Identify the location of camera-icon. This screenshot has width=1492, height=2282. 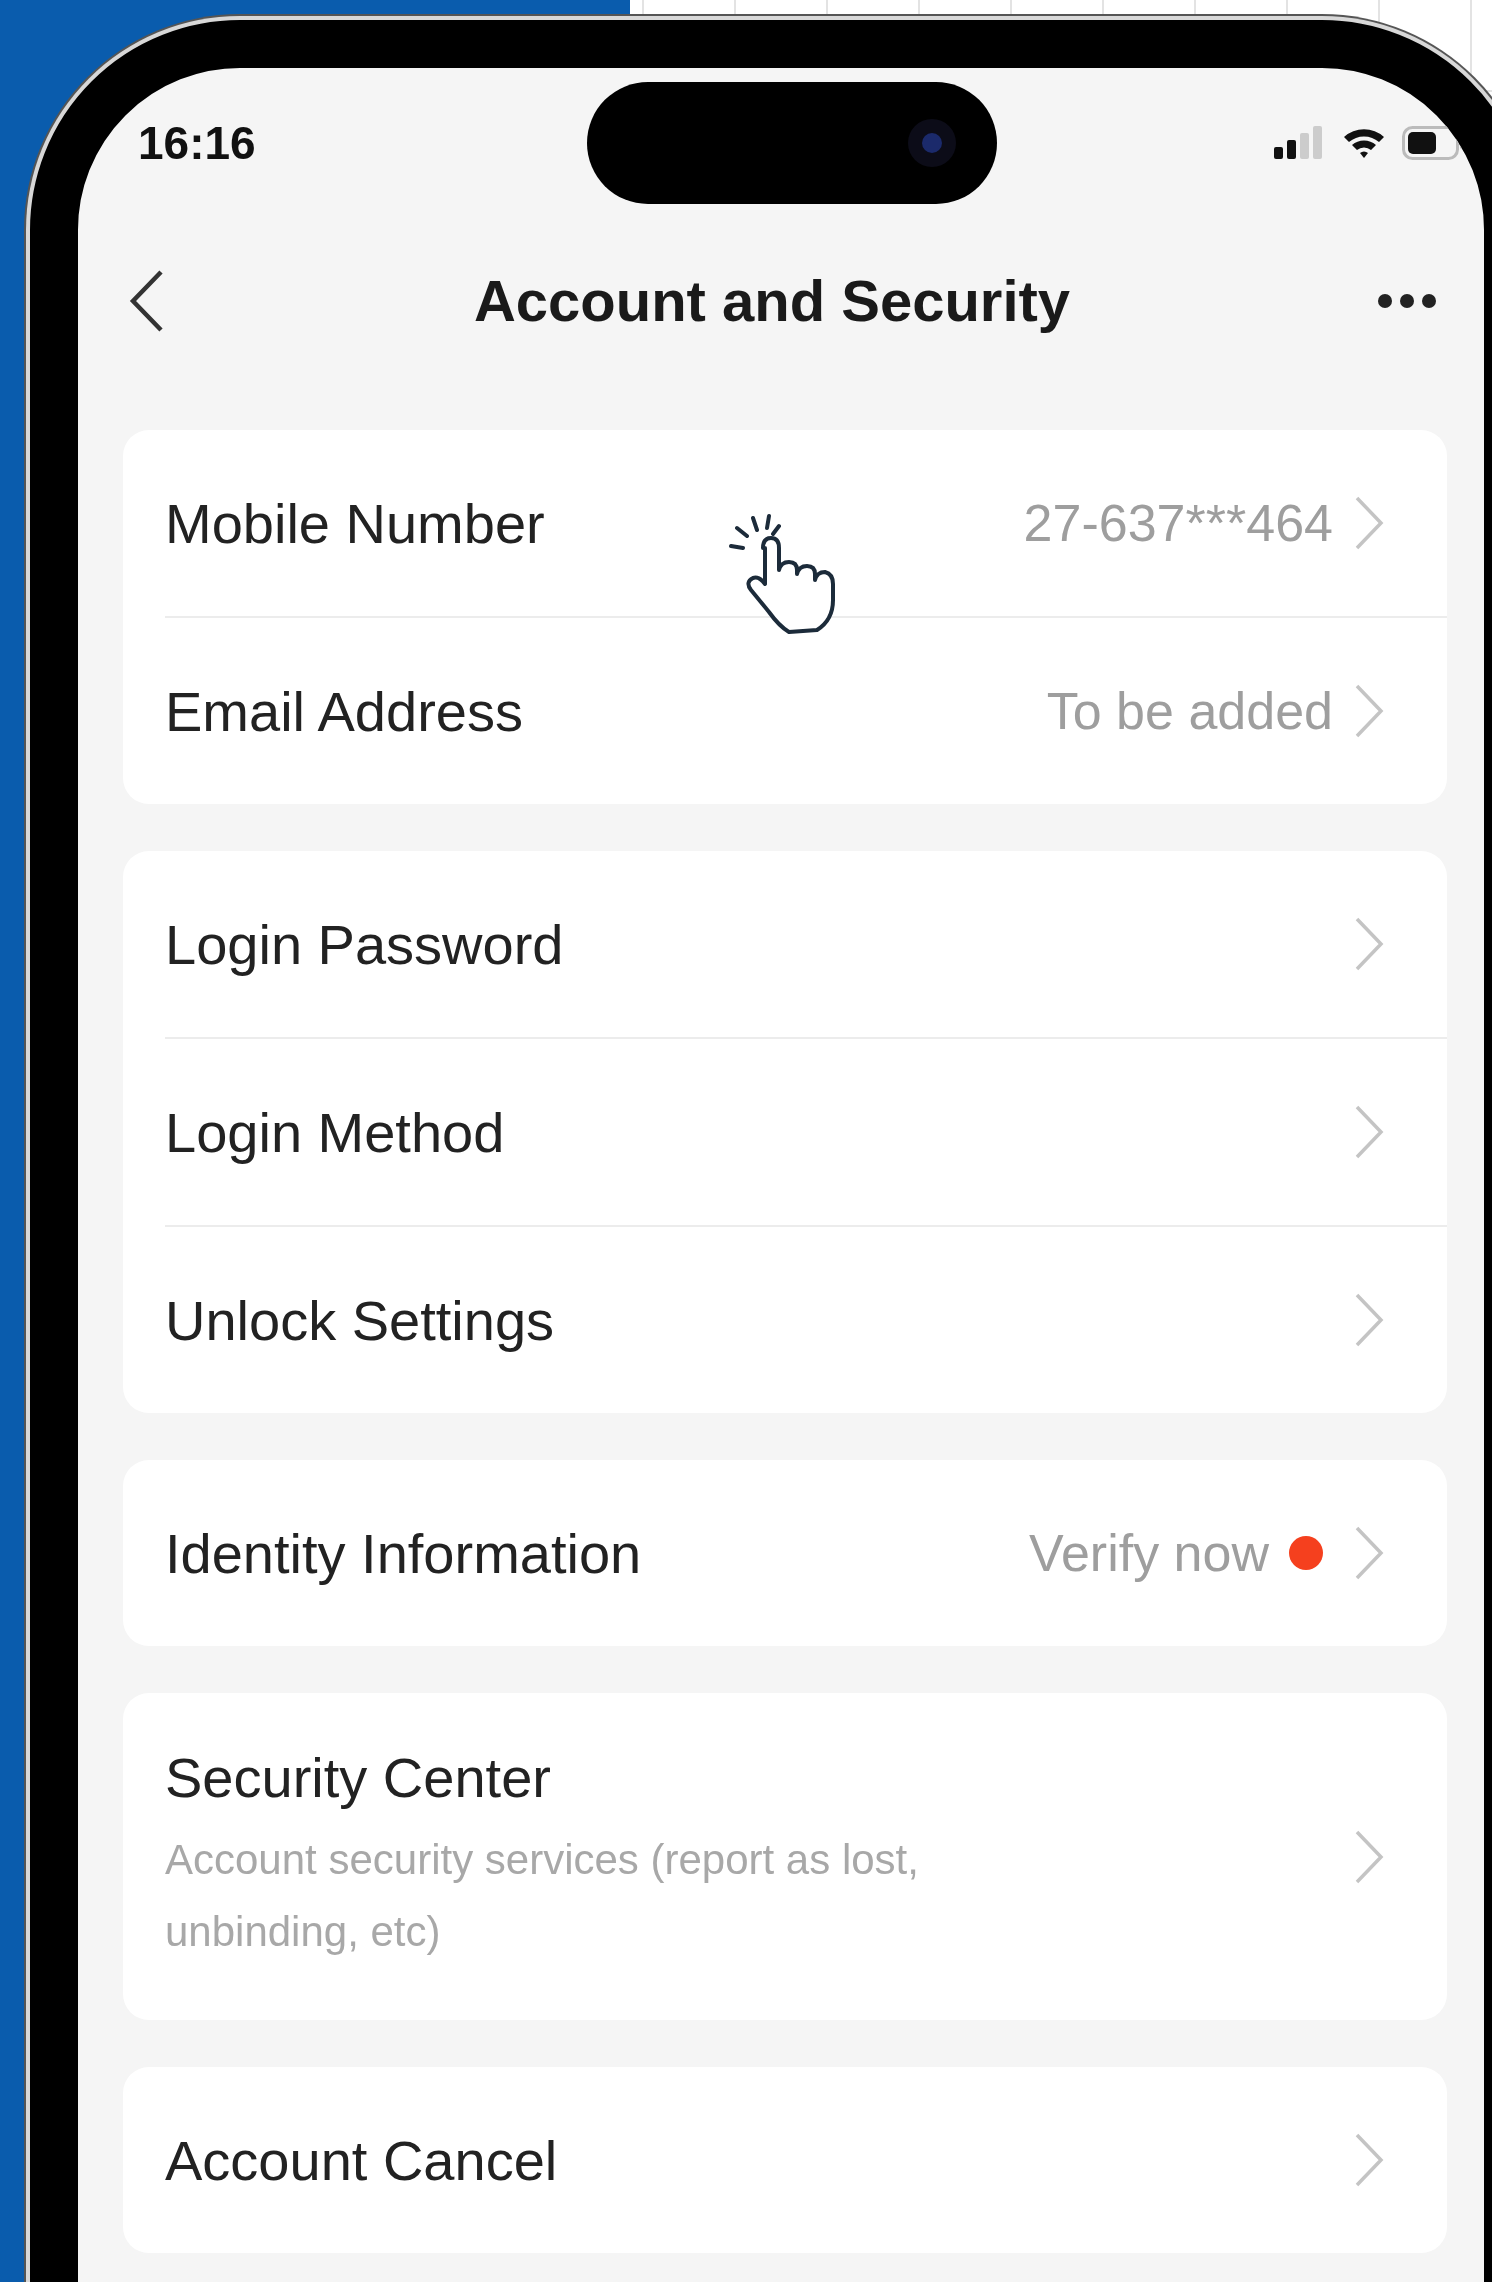
(932, 143).